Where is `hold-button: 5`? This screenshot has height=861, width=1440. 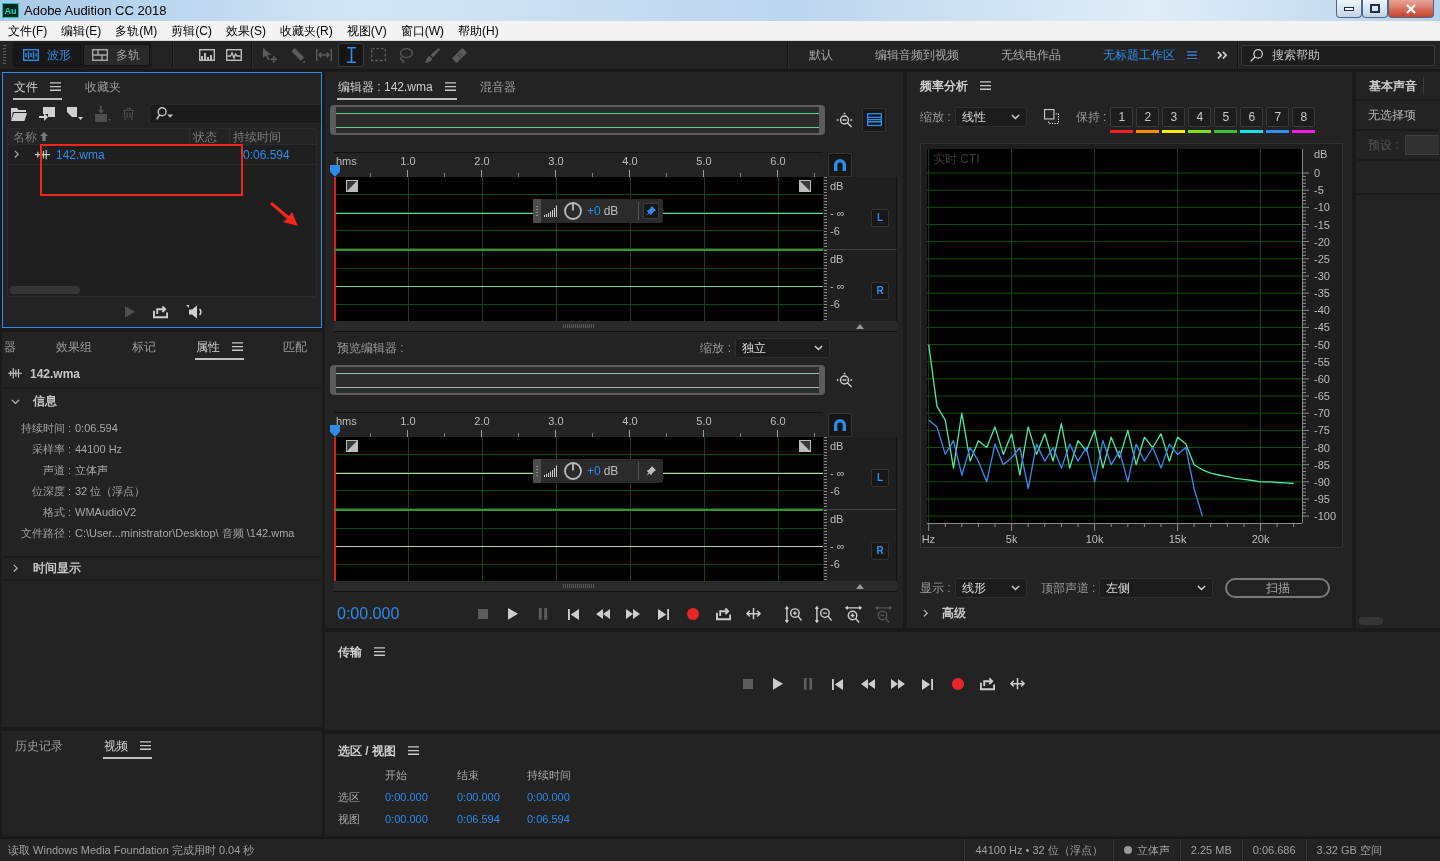
hold-button: 5 is located at coordinates (1226, 117).